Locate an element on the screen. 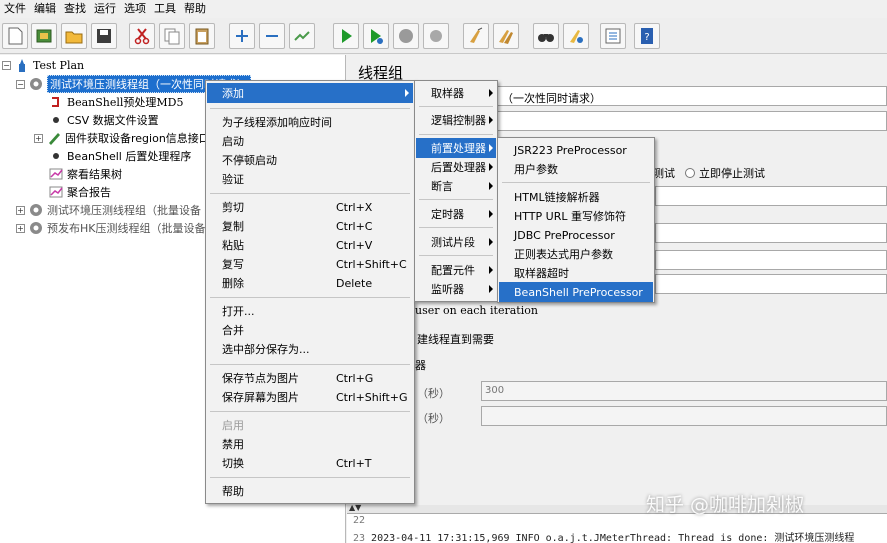  menu-item-post-processors: 后置处理器 is located at coordinates (456, 167).